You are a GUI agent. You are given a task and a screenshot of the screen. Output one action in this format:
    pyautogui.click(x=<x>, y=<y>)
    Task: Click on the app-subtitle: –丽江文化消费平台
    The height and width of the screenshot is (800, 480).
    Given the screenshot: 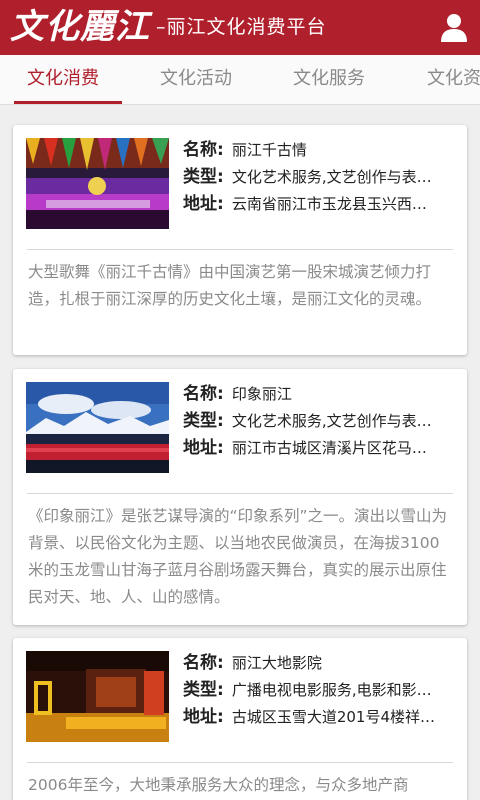 What is the action you would take?
    pyautogui.click(x=241, y=27)
    